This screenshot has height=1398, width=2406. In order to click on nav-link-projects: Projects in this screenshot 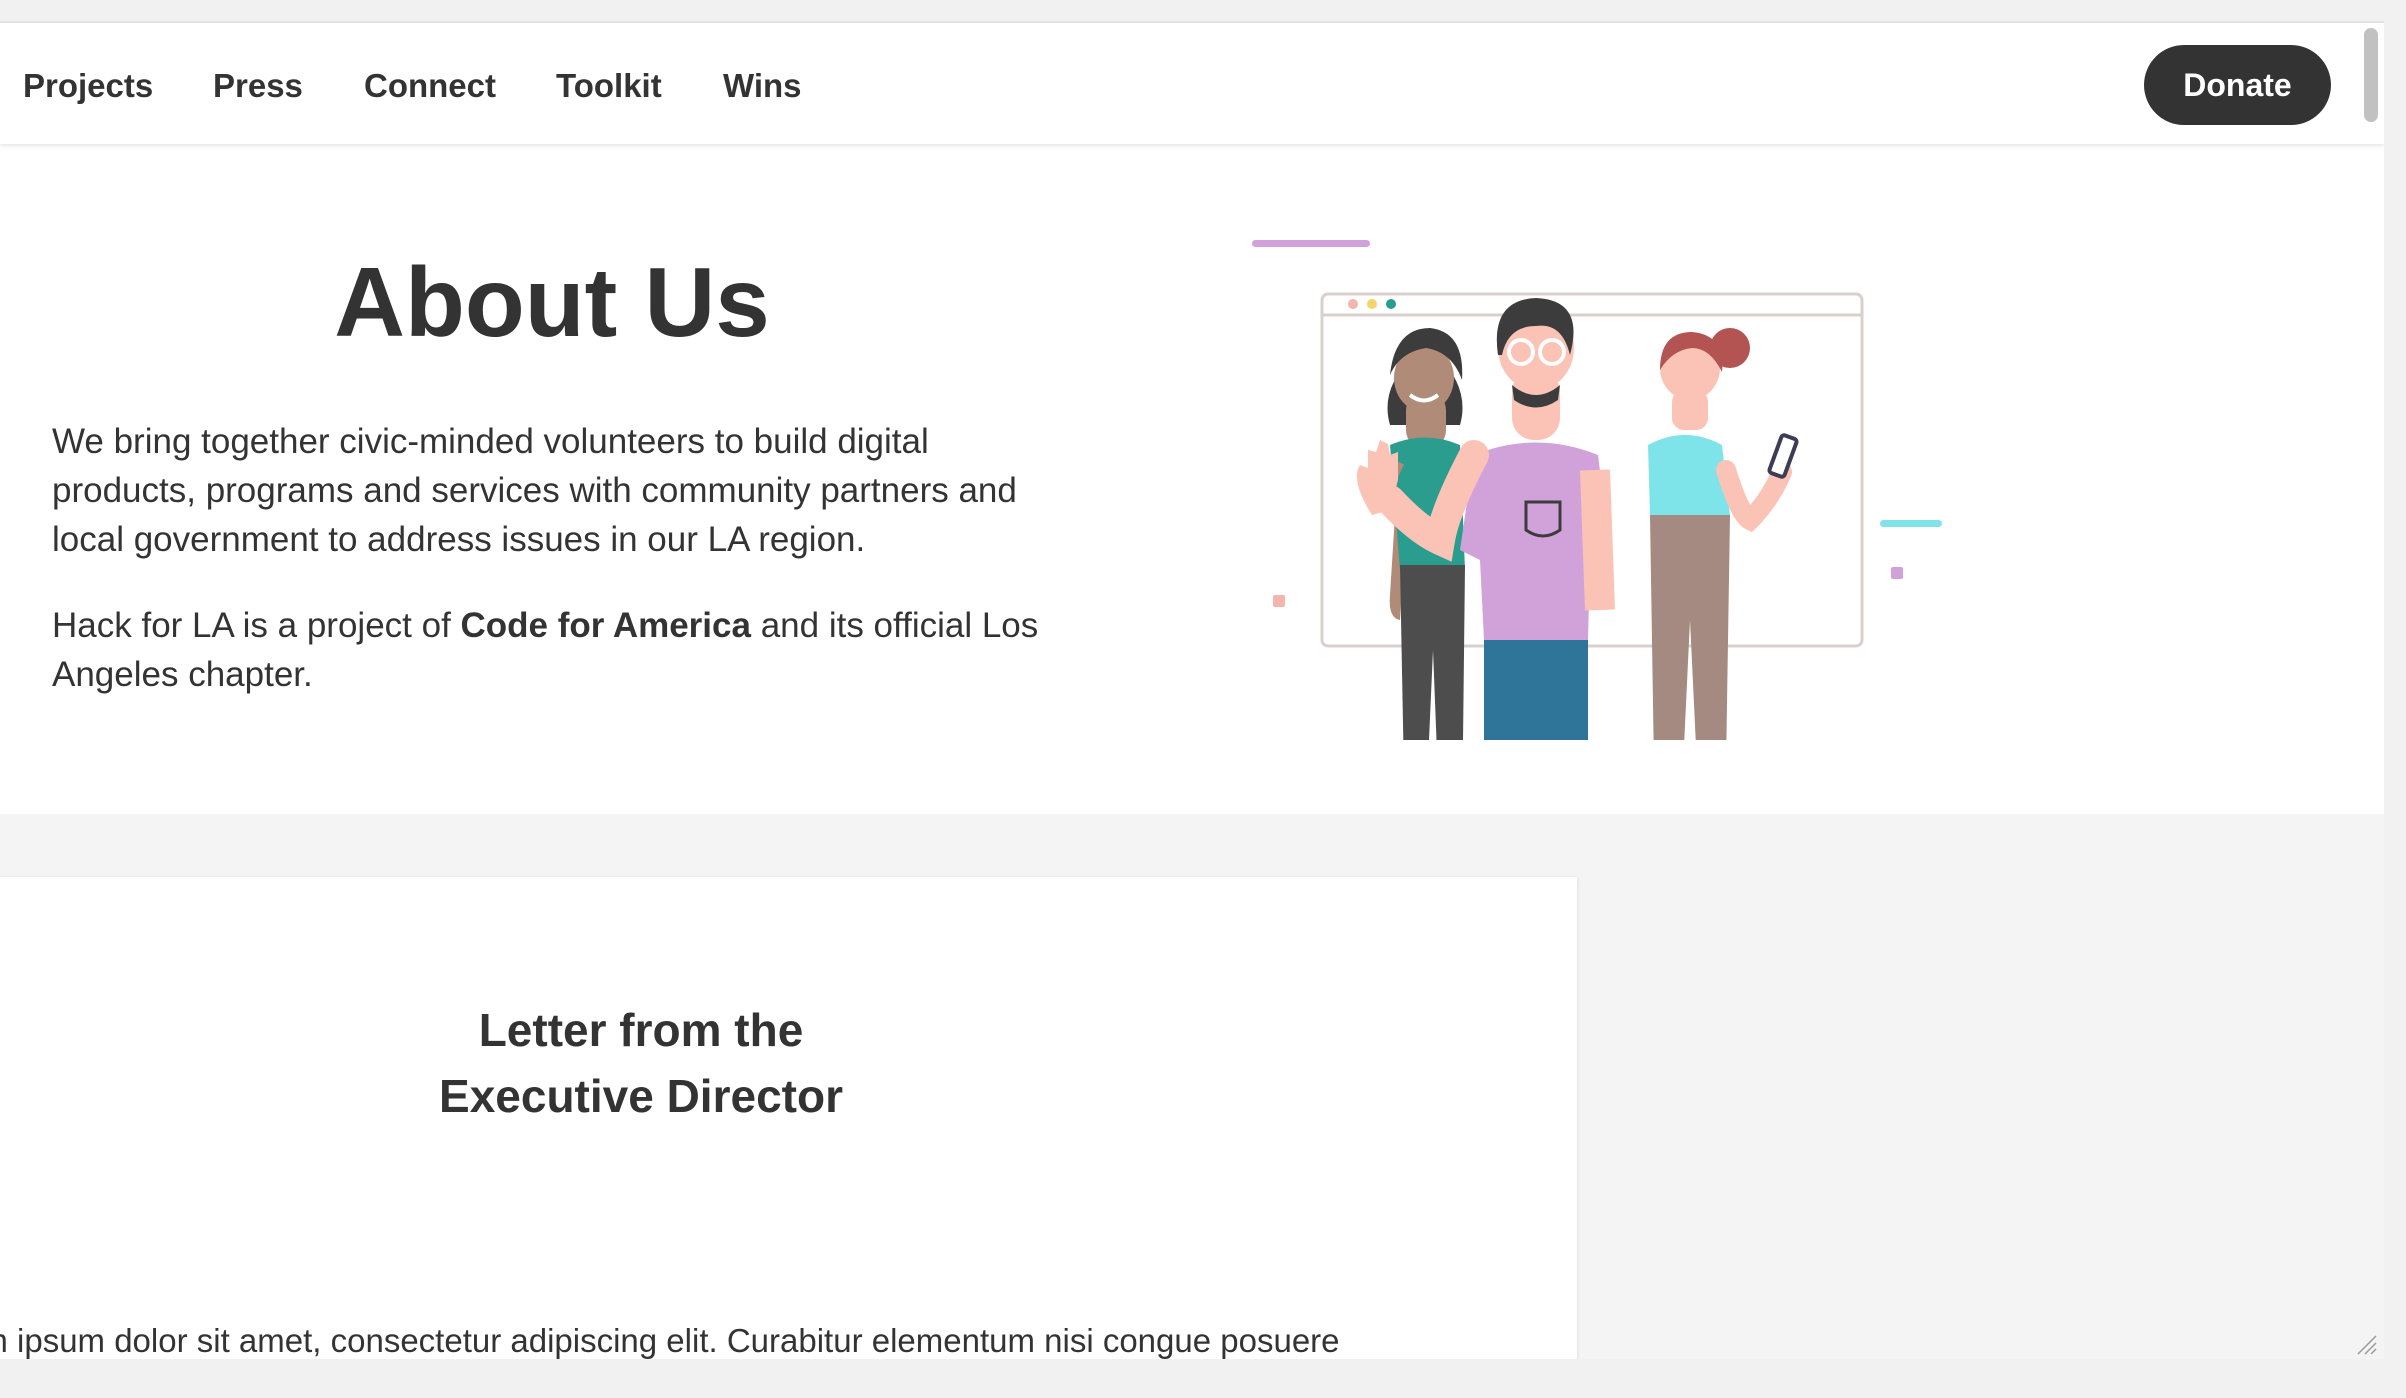, I will do `click(88, 86)`.